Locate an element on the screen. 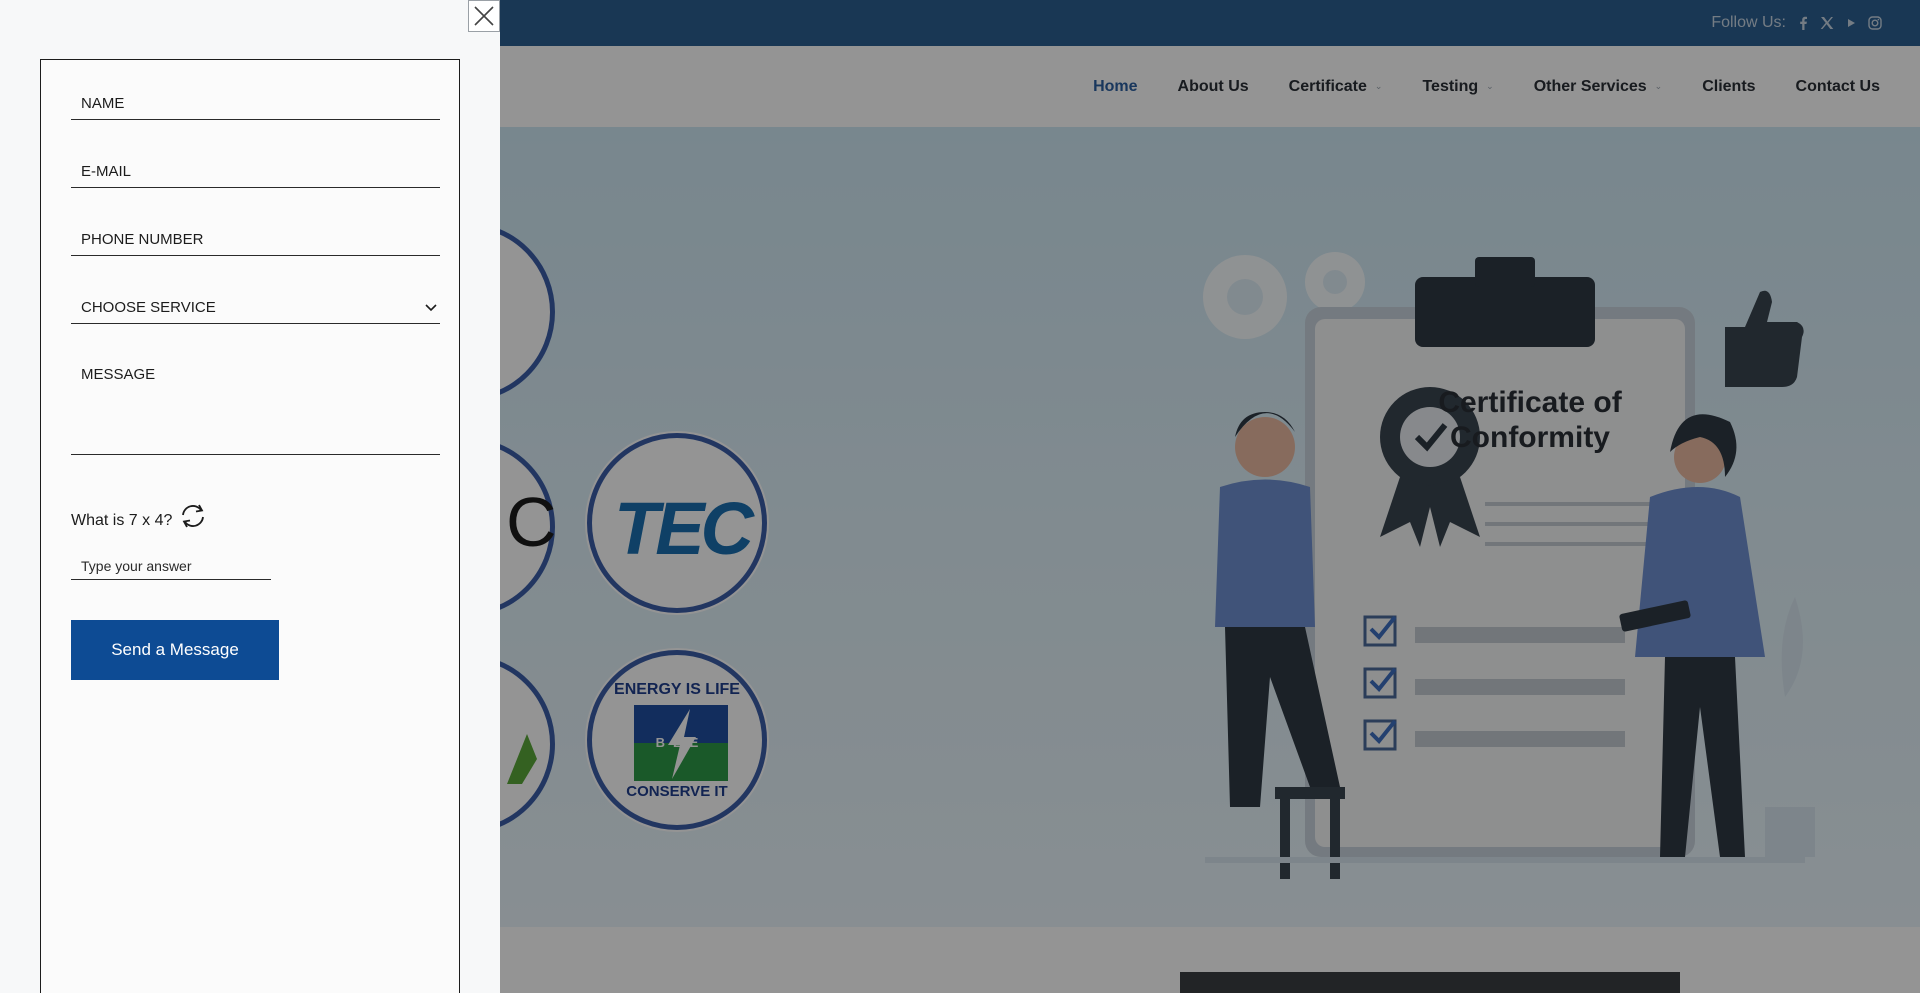  email-field-wrapper is located at coordinates (255, 172).